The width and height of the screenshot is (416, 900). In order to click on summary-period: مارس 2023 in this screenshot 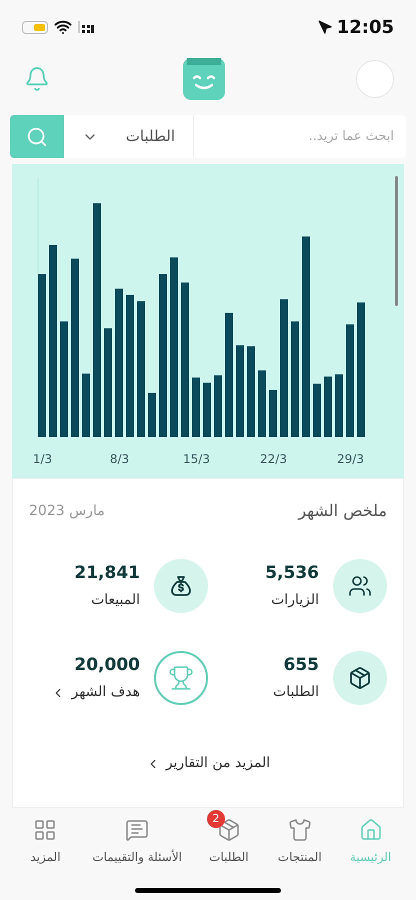, I will do `click(67, 511)`.